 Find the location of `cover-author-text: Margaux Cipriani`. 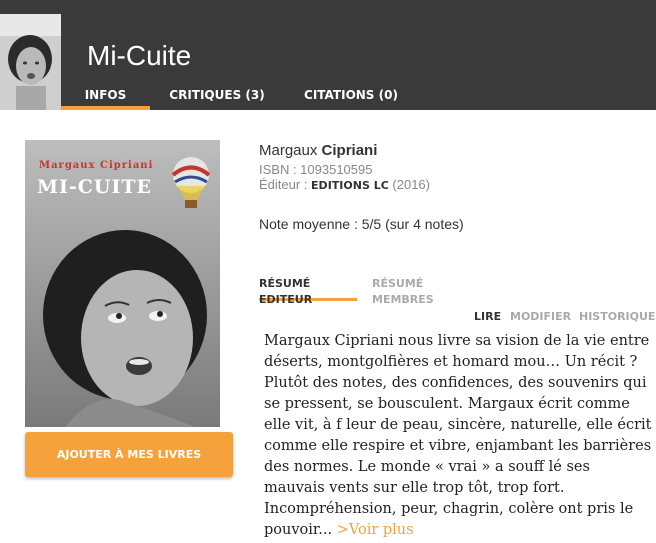

cover-author-text: Margaux Cipriani is located at coordinates (96, 165).